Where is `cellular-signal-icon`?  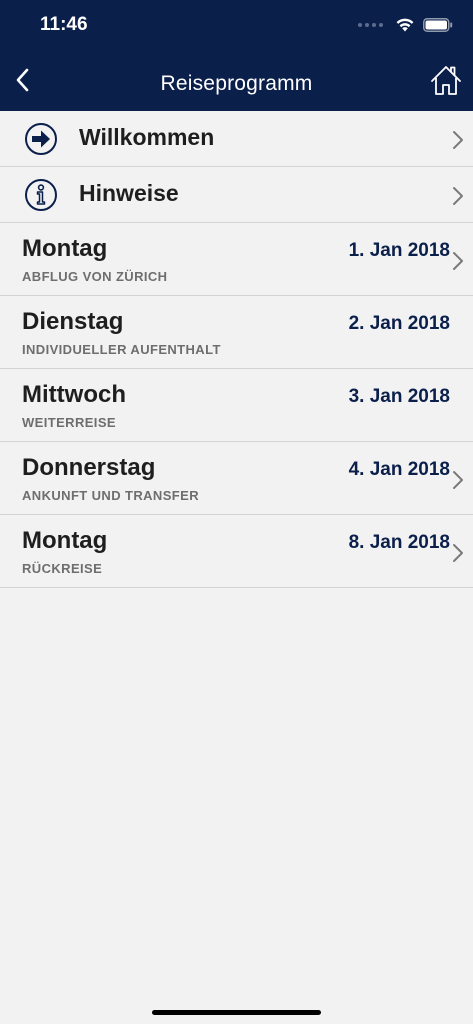
cellular-signal-icon is located at coordinates (370, 25).